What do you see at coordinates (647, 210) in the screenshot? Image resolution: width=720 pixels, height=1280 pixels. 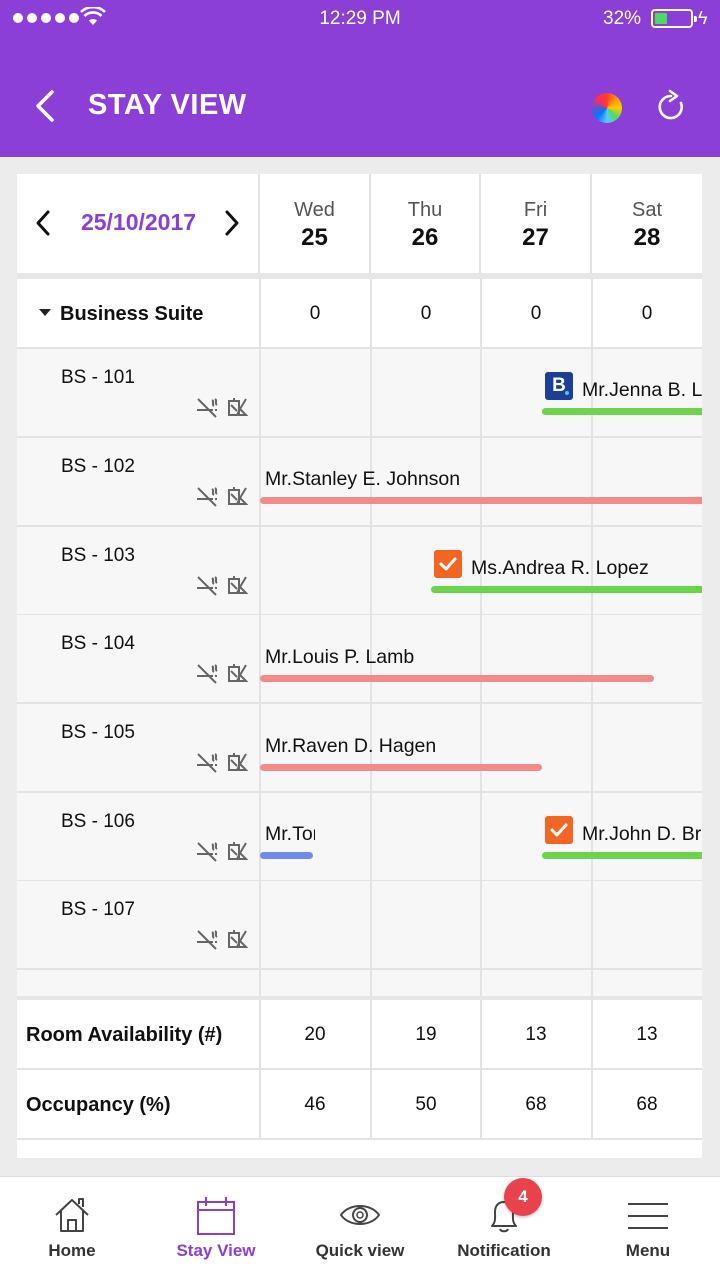 I see `day-name: Sat` at bounding box center [647, 210].